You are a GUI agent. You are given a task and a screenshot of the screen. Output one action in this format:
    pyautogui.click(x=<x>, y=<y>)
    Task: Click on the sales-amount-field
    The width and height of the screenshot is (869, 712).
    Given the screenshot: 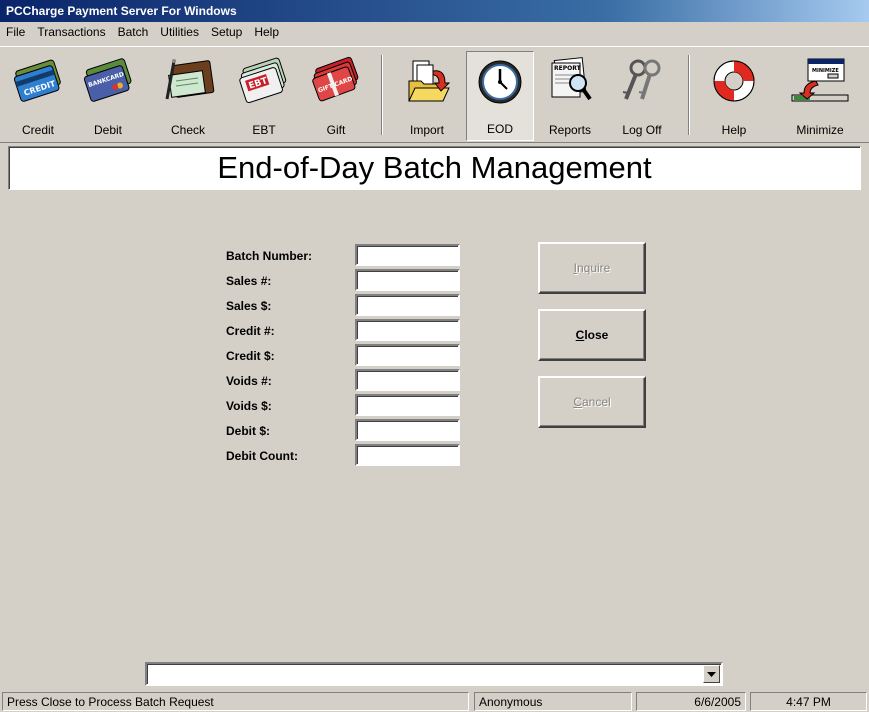 What is the action you would take?
    pyautogui.click(x=407, y=305)
    